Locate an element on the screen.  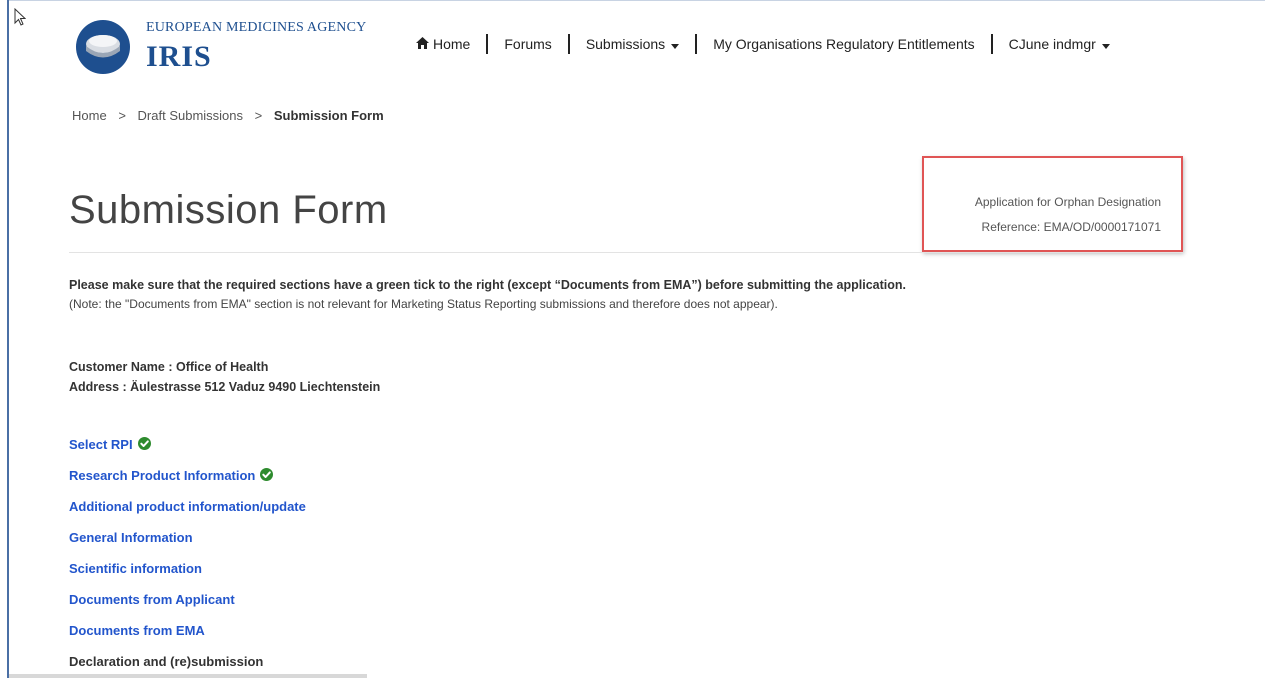
ema-logo-icon is located at coordinates (103, 49).